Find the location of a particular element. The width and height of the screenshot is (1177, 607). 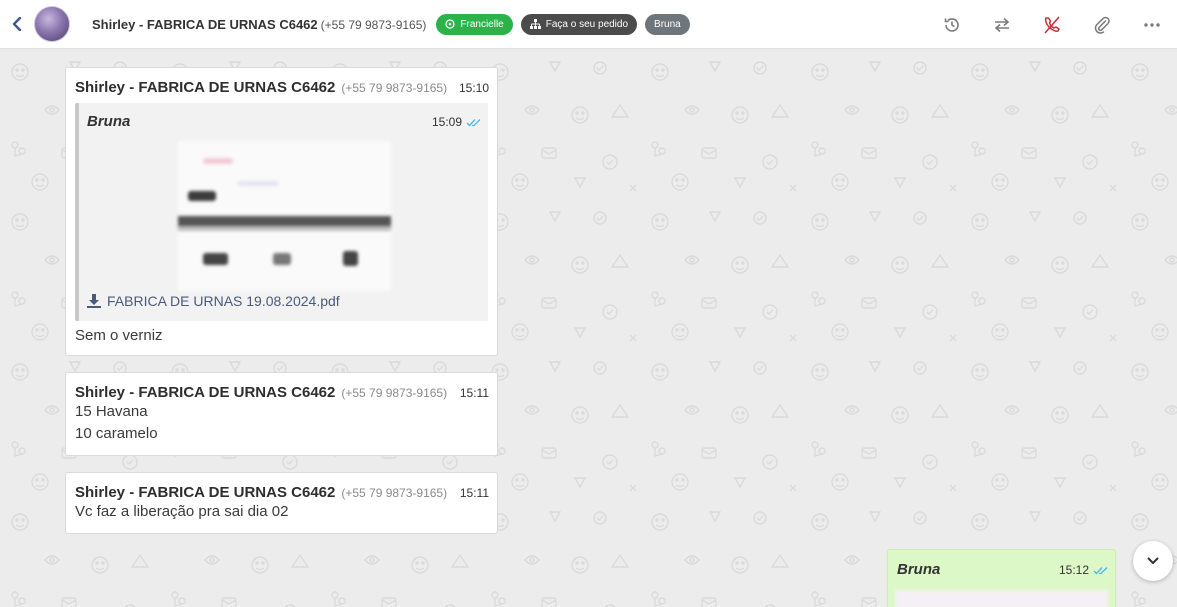

history-button is located at coordinates (952, 24).